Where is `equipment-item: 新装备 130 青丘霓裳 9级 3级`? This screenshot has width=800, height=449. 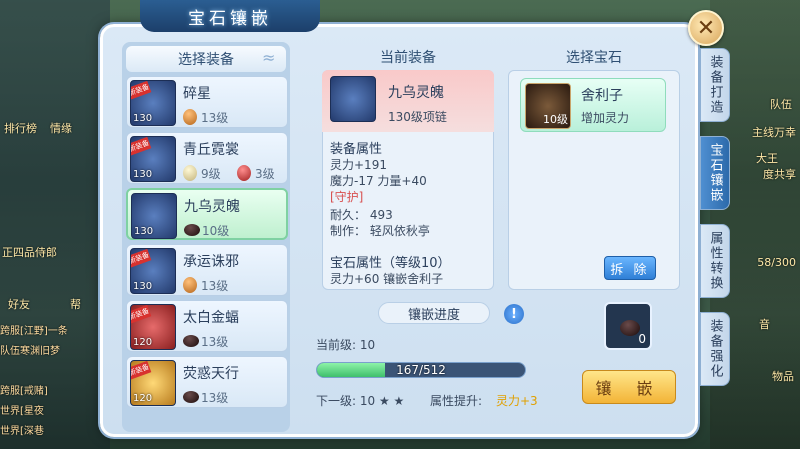 equipment-item: 新装备 130 青丘霓裳 9级 3级 is located at coordinates (207, 158).